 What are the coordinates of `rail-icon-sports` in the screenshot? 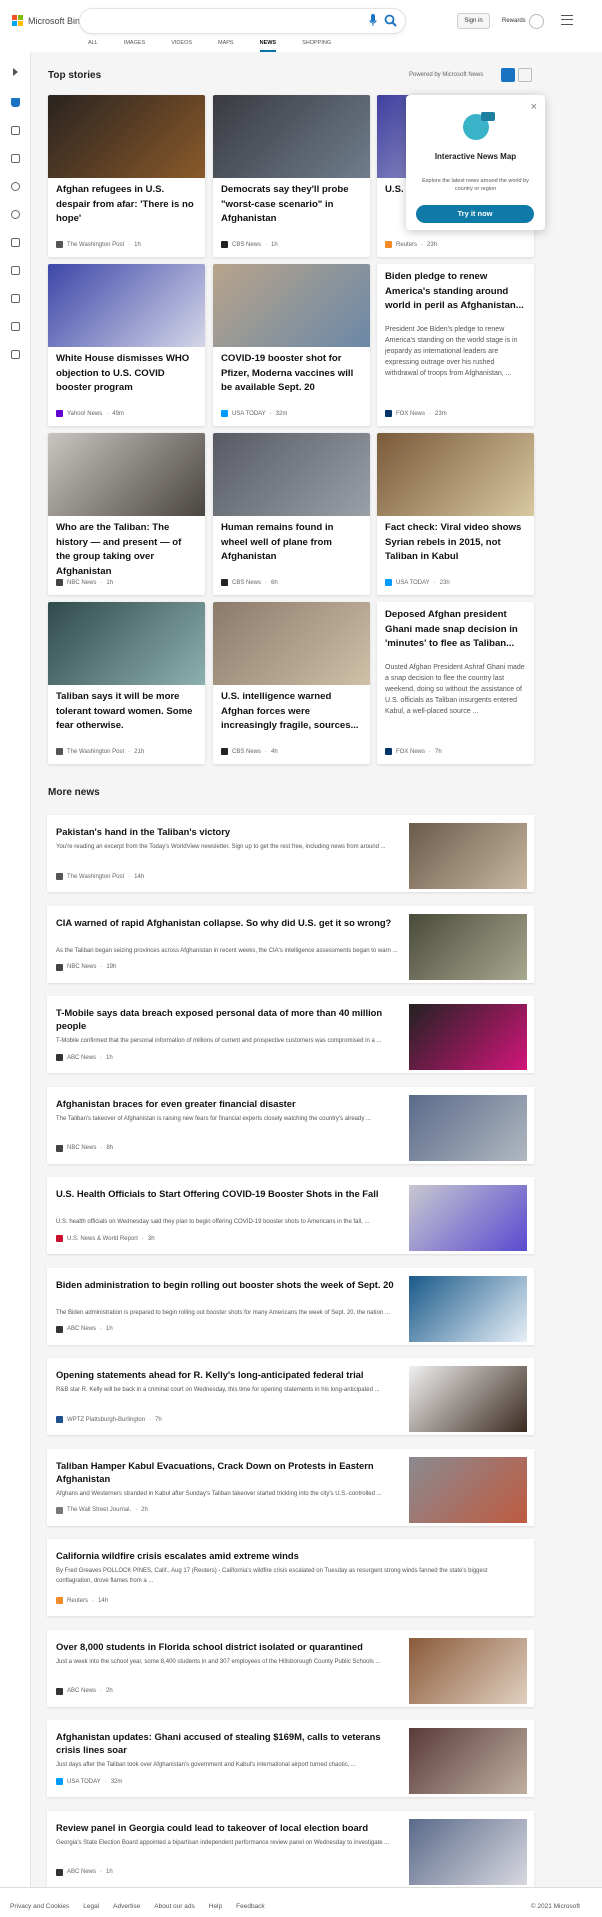 It's located at (15, 242).